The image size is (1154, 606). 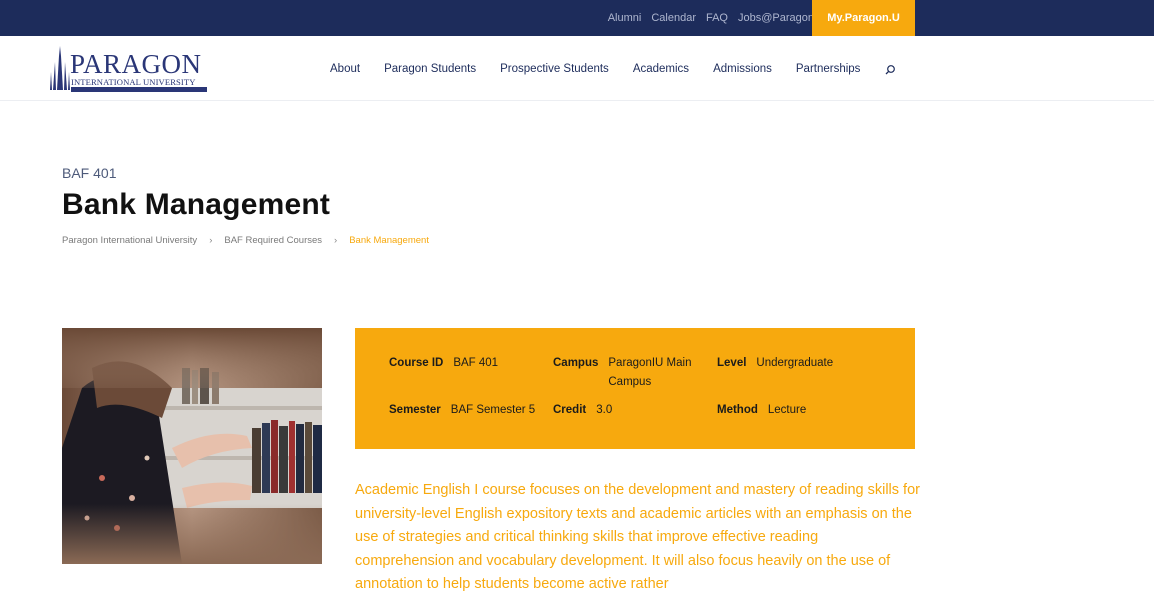 What do you see at coordinates (650, 372) in the screenshot?
I see `info-campus-value: ParagonIU Main Campus` at bounding box center [650, 372].